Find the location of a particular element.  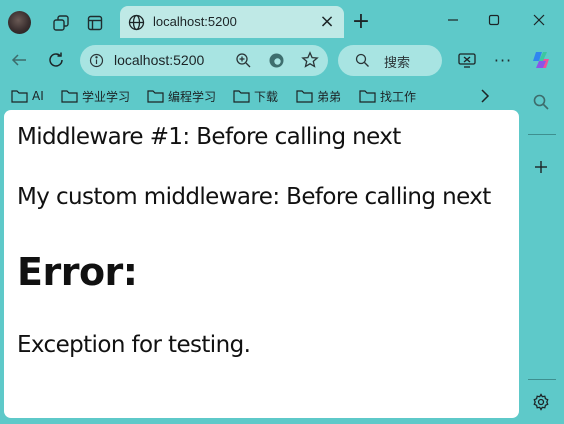

bookmark-item: 下载 is located at coordinates (255, 96).